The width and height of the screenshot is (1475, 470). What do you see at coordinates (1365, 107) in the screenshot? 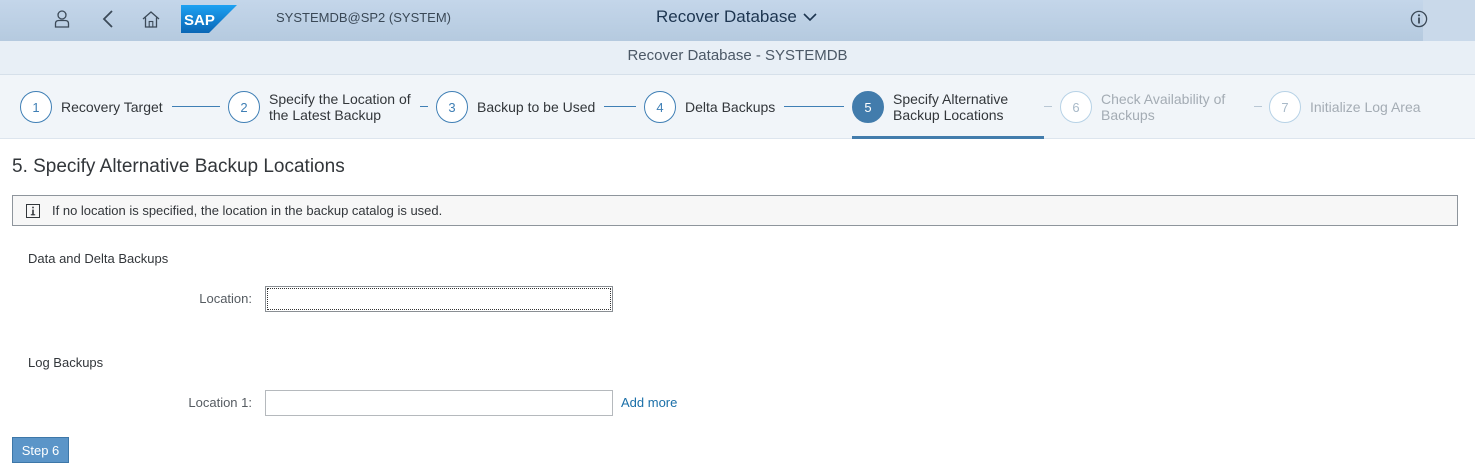
I see `step-label: Initialize Log Area` at bounding box center [1365, 107].